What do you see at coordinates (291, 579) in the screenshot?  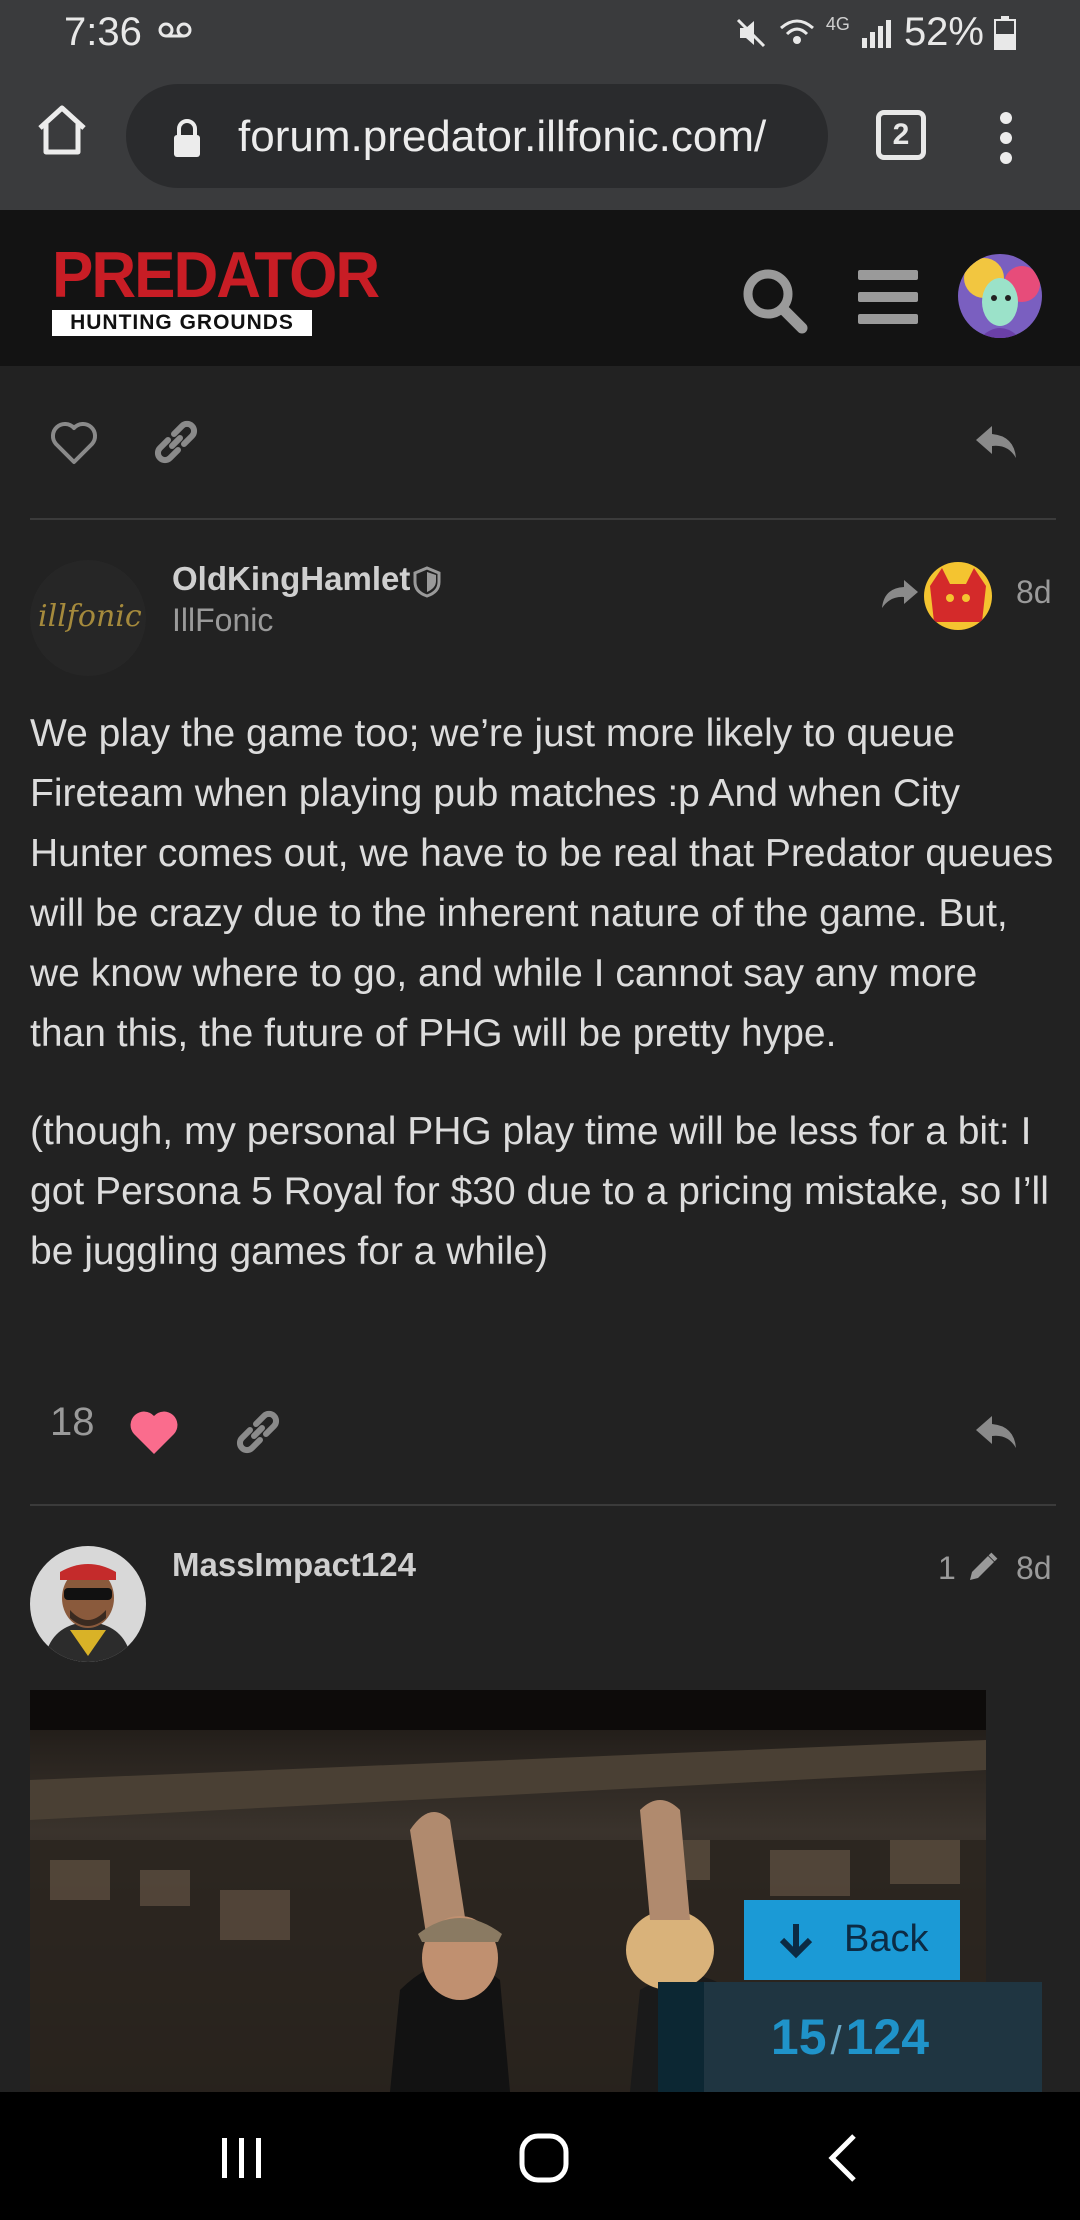 I see `post-username: OldKingHamlet` at bounding box center [291, 579].